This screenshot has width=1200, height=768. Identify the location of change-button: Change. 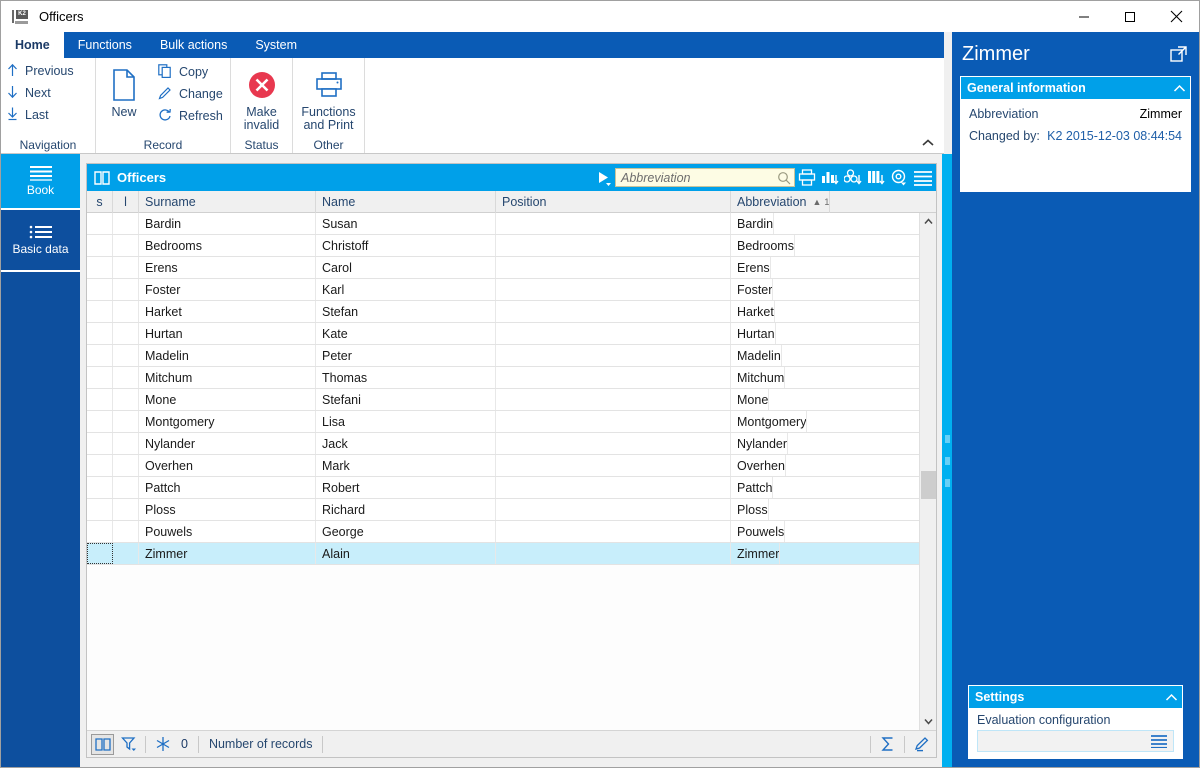
(191, 94).